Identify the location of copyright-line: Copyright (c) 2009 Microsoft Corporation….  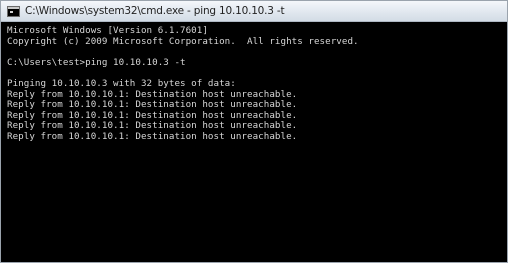
(183, 41).